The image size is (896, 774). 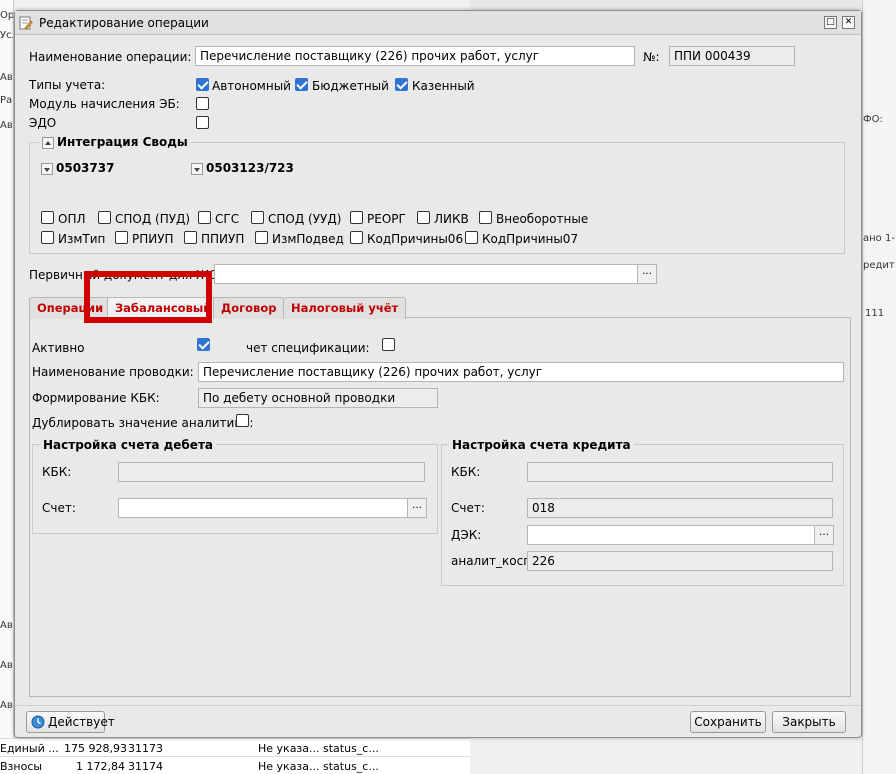 I want to click on group-0503123: 0503123/723, so click(x=242, y=168).